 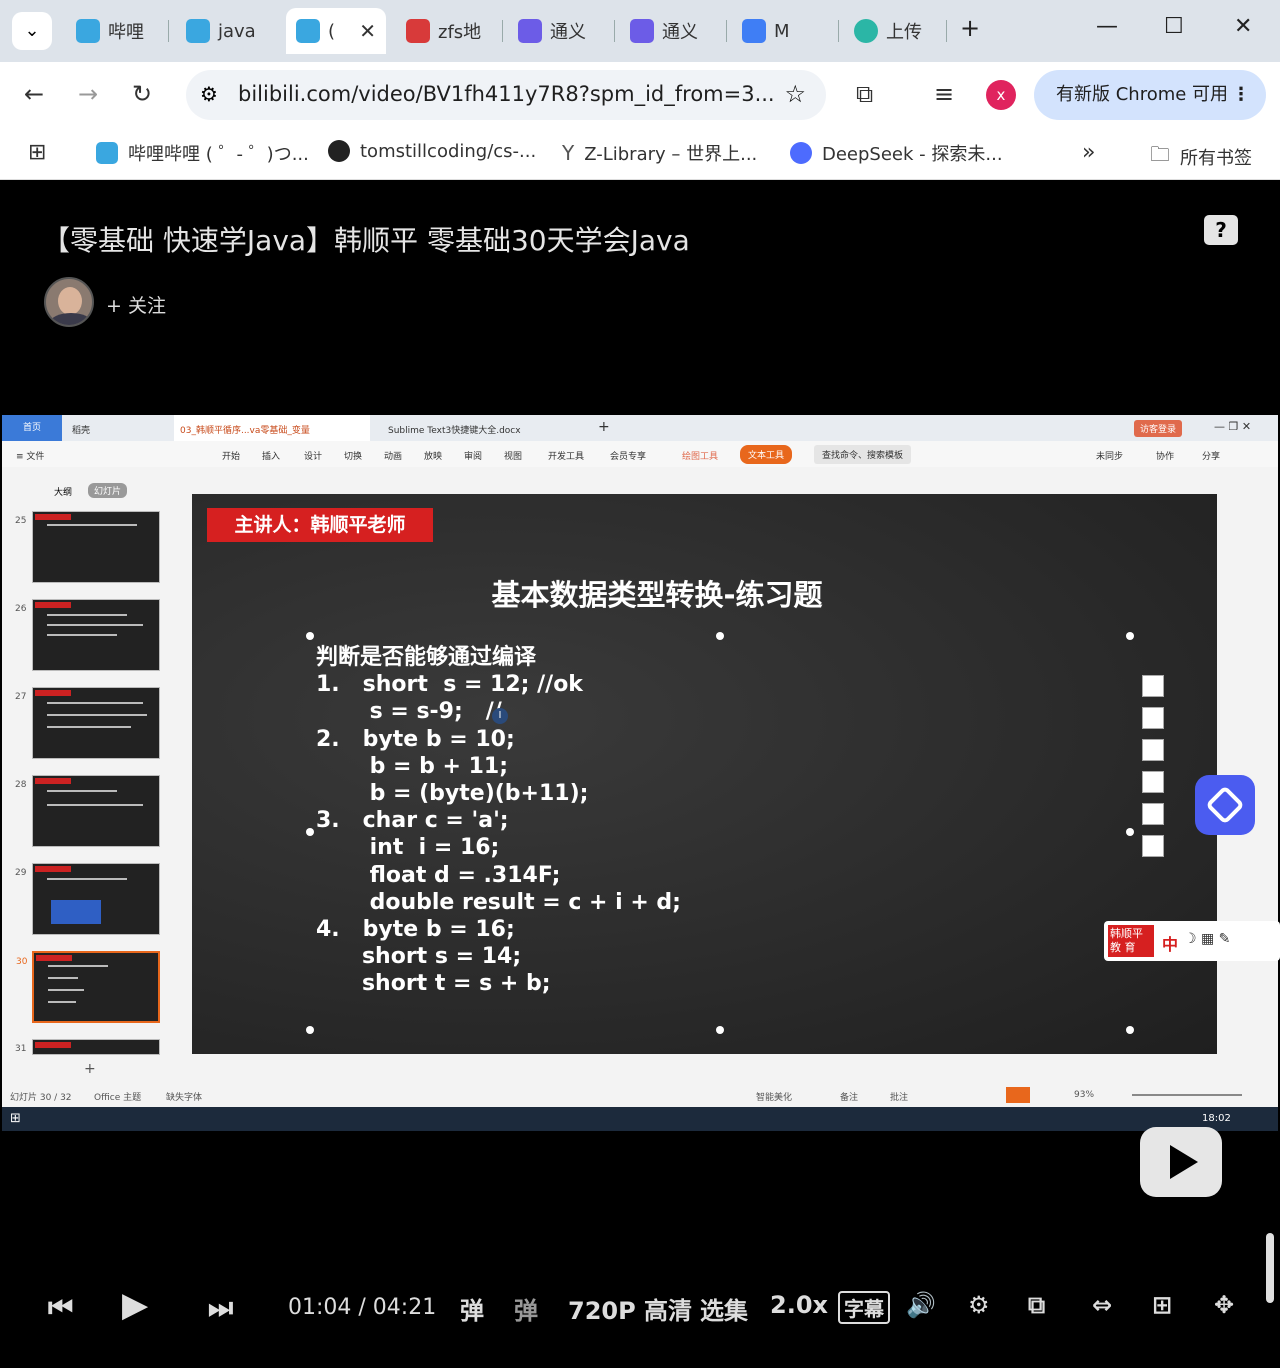 What do you see at coordinates (209, 94) in the screenshot?
I see `site-info-icon: ⚙` at bounding box center [209, 94].